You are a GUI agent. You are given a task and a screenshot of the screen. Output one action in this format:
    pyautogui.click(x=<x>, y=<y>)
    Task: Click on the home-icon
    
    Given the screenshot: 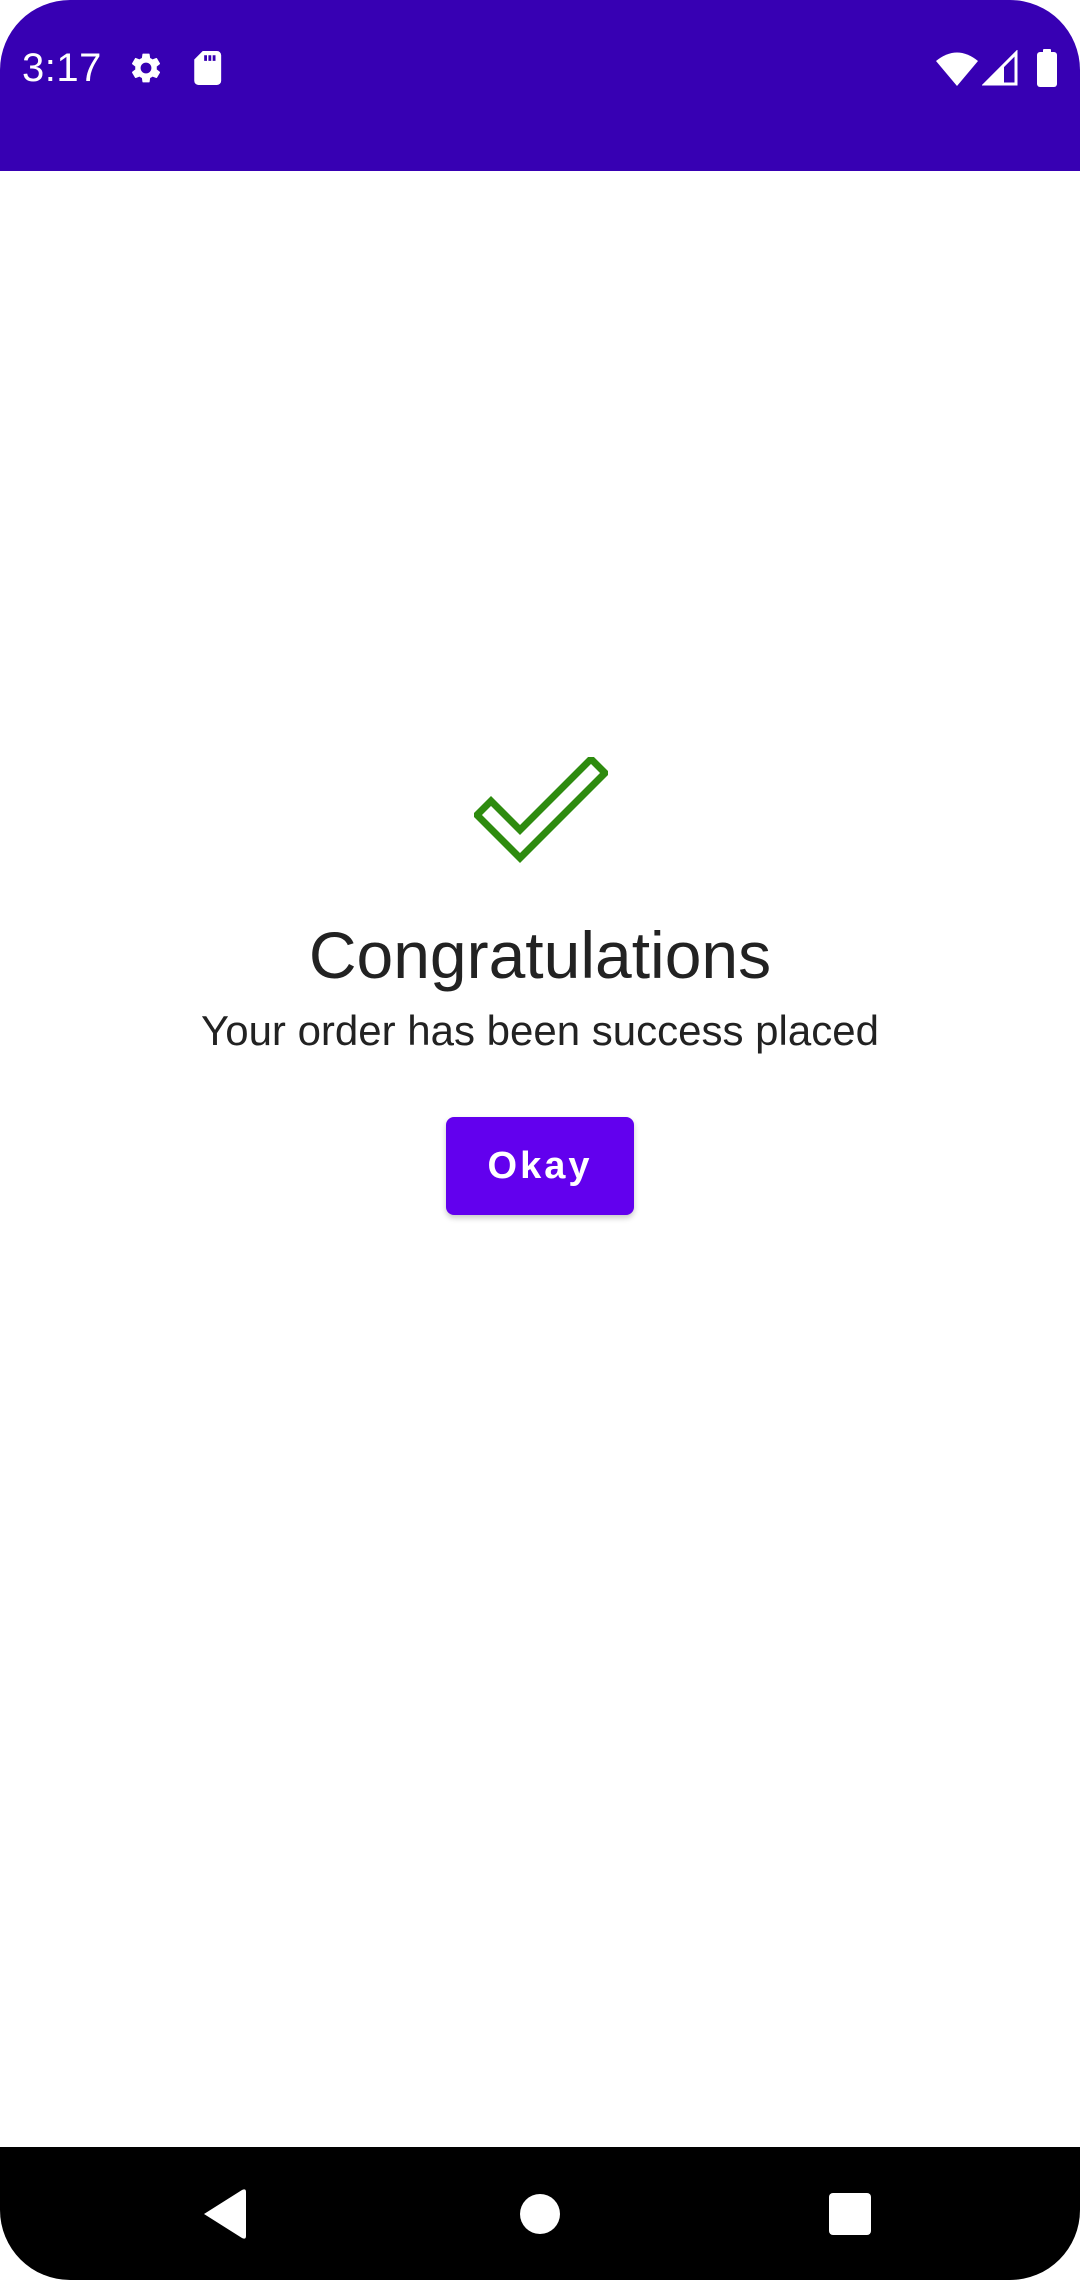 What is the action you would take?
    pyautogui.click(x=540, y=2214)
    